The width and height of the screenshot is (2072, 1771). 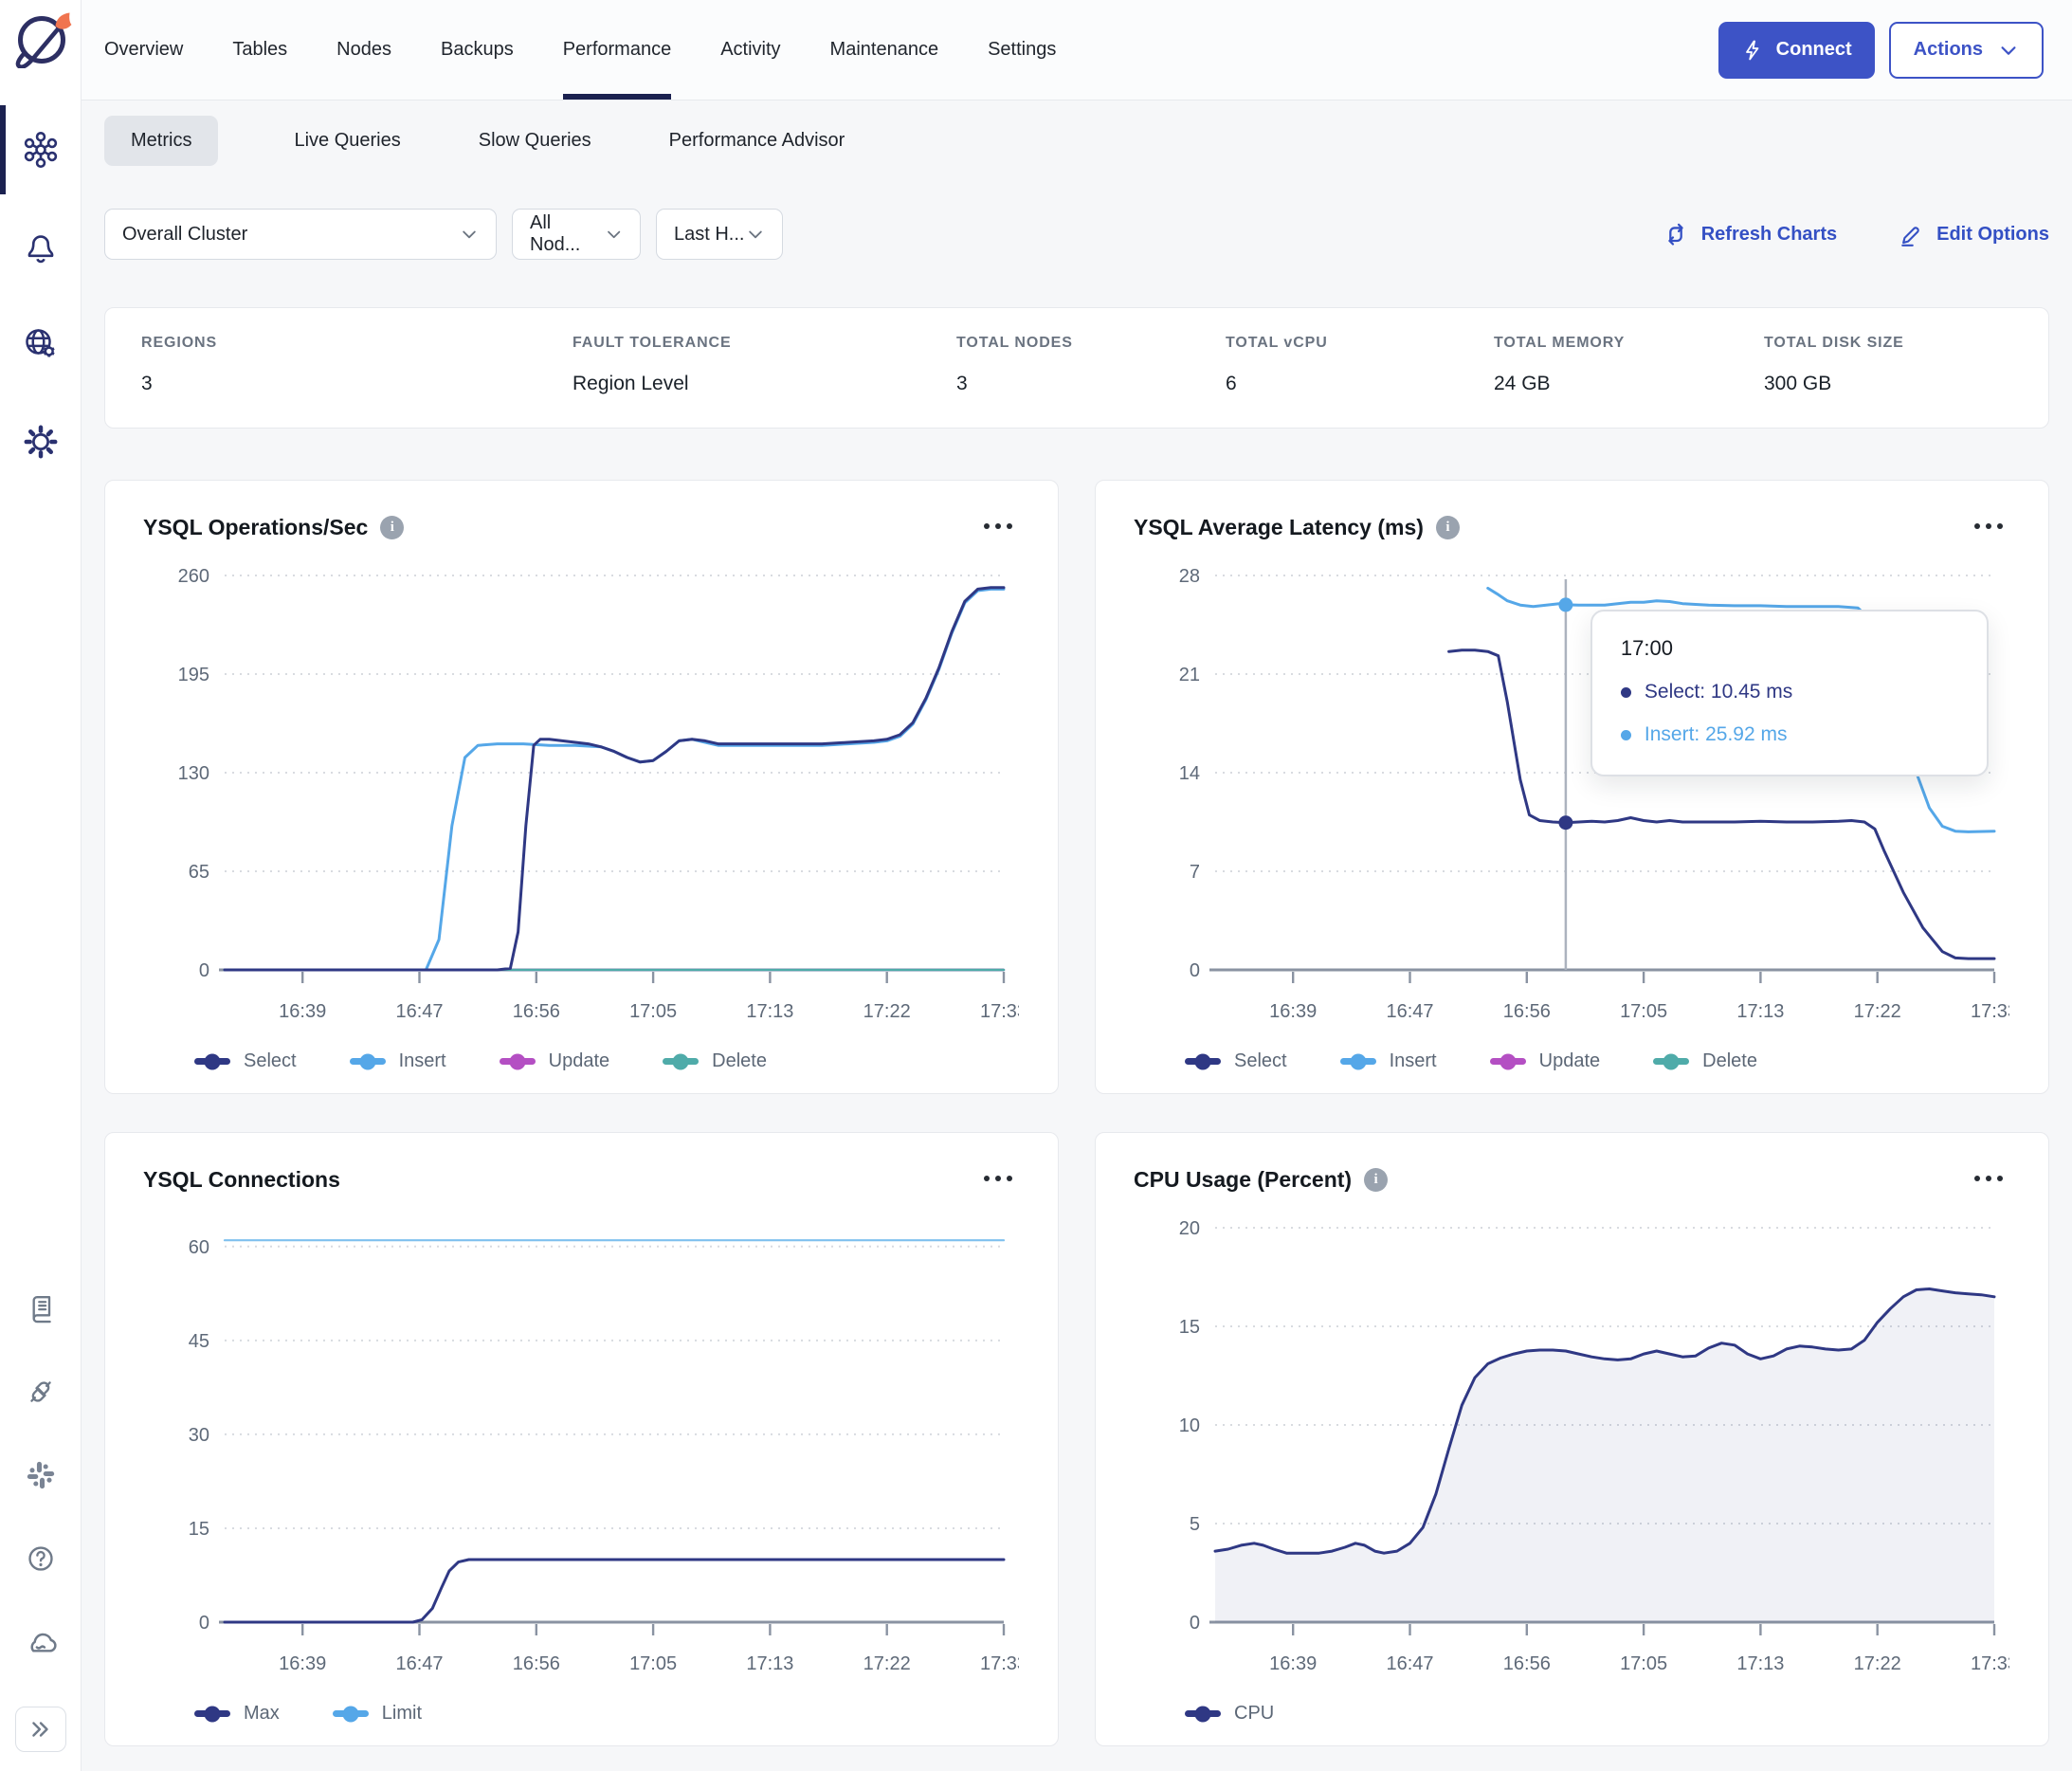 I want to click on legend-label: Select, so click(x=1260, y=1061).